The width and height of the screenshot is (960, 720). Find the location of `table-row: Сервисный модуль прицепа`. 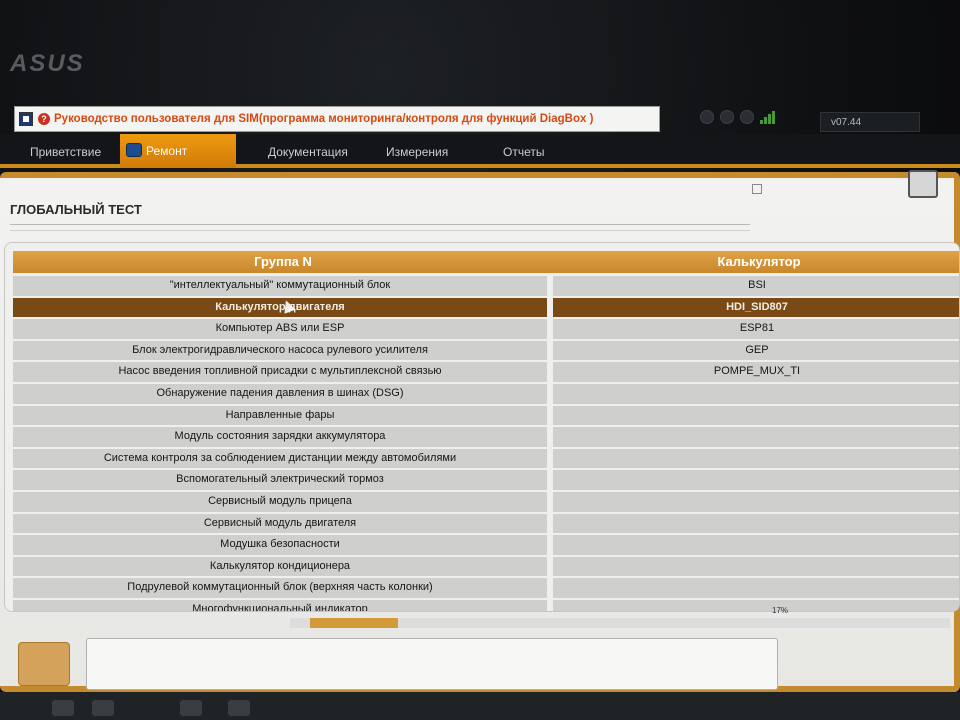

table-row: Сервисный модуль прицепа is located at coordinates (486, 502).